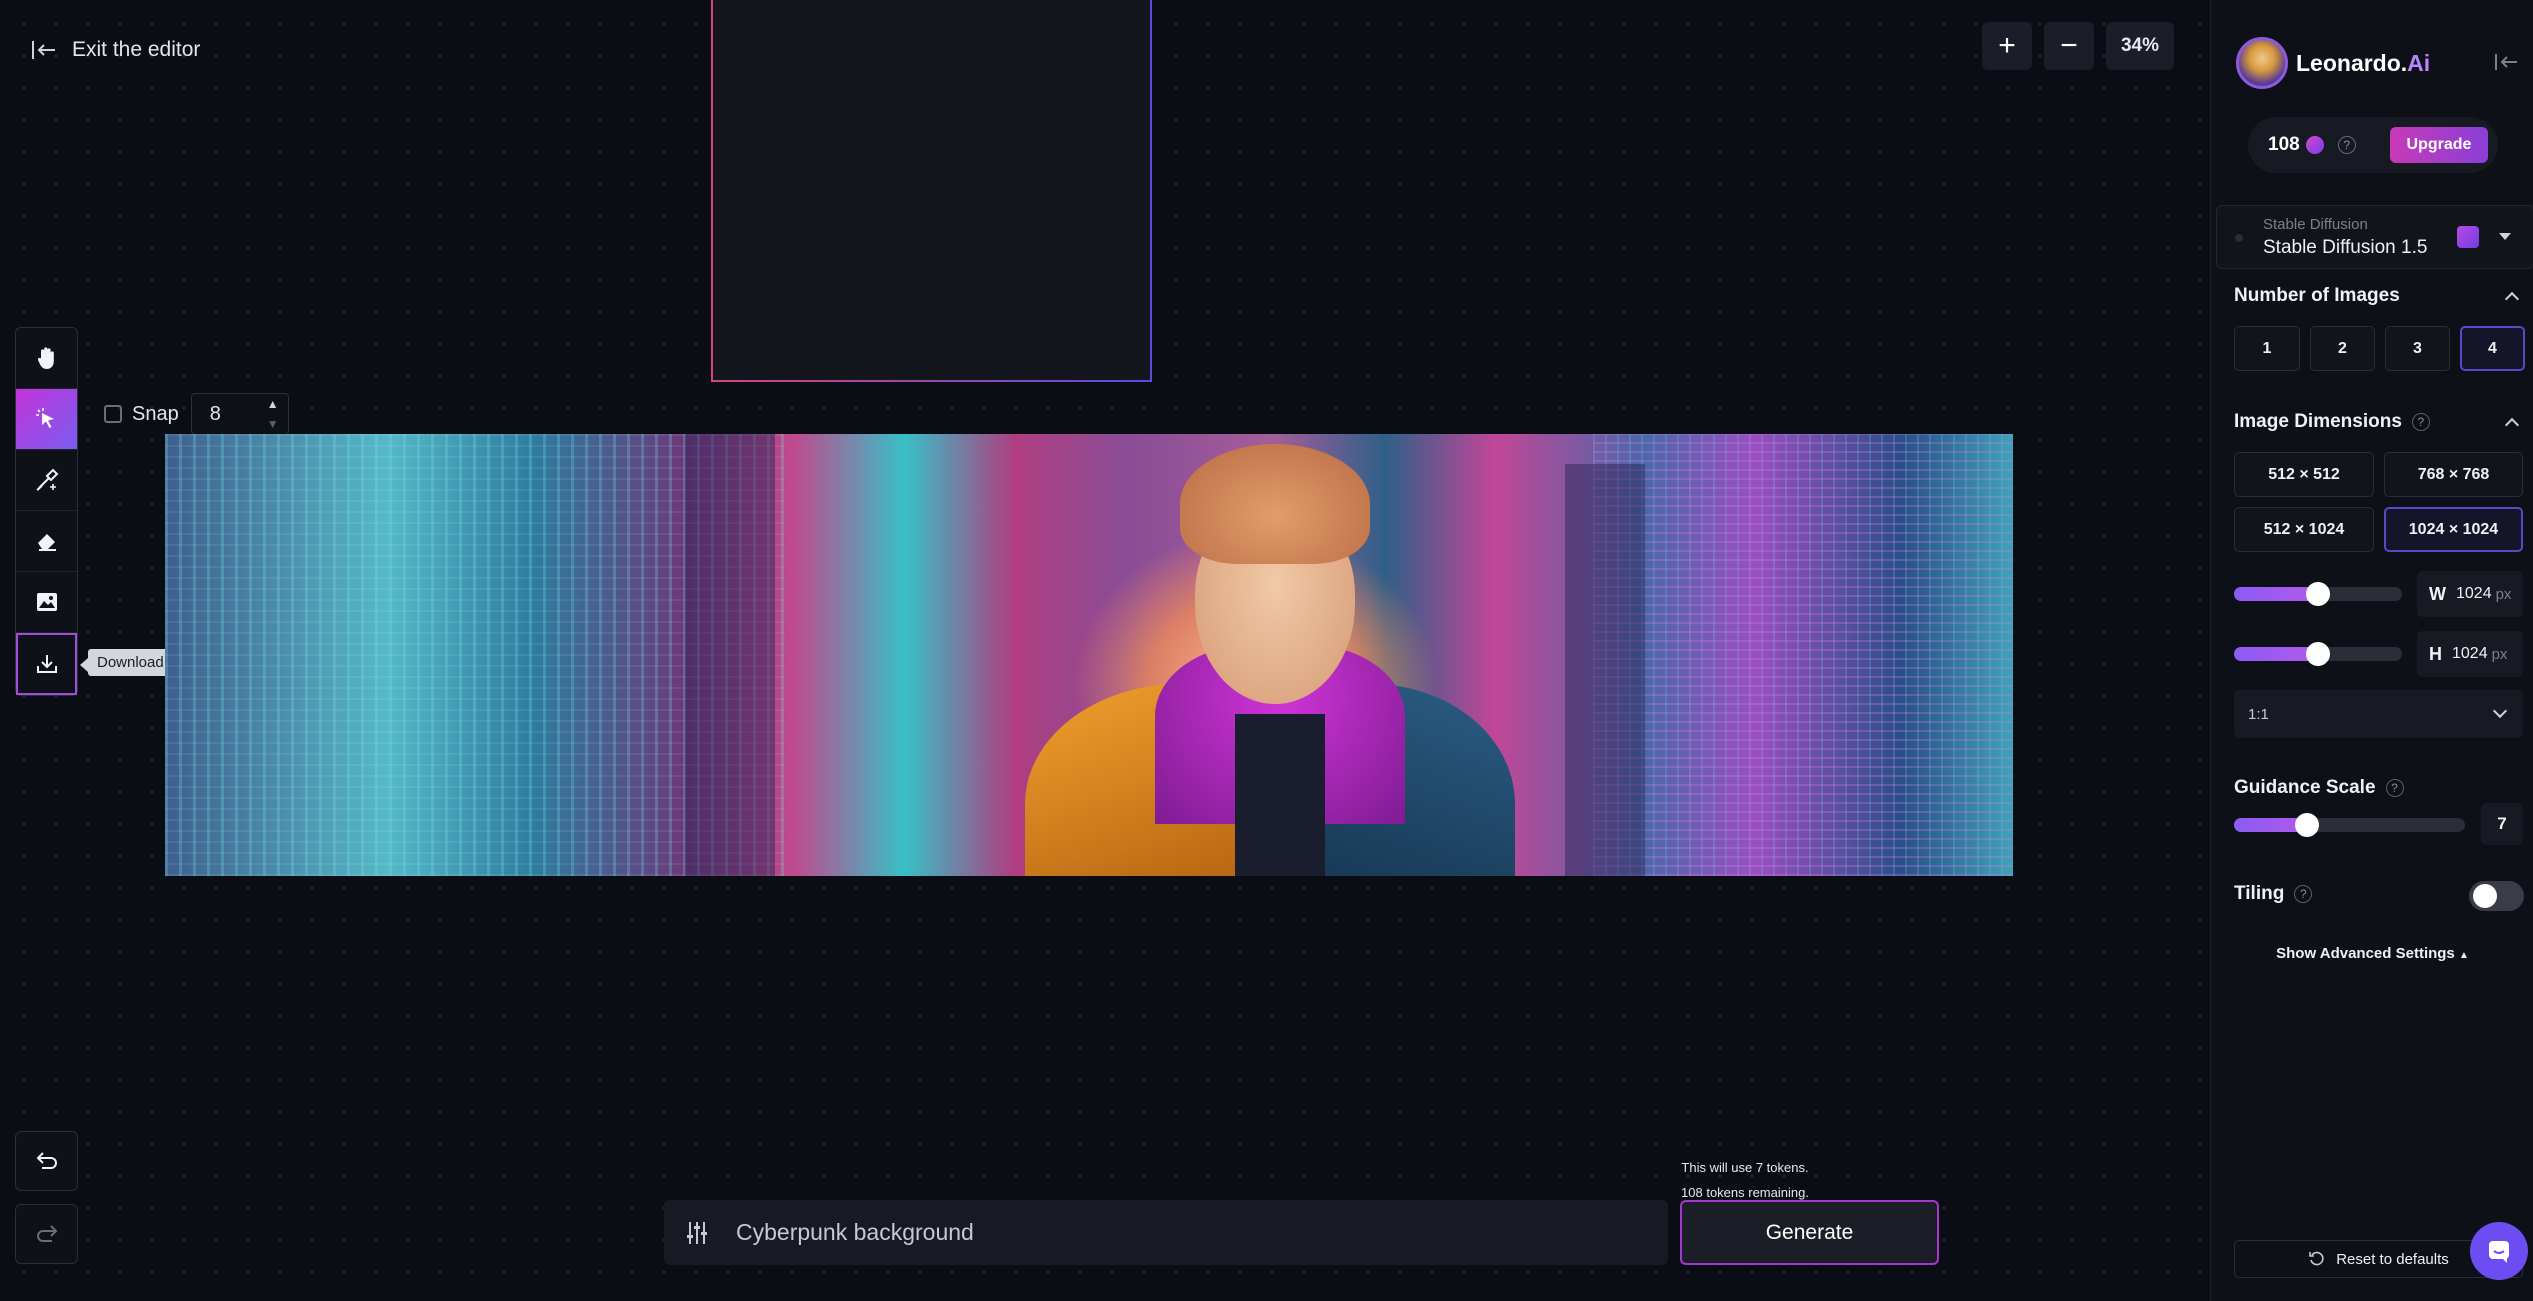 This screenshot has height=1301, width=2533. What do you see at coordinates (2468, 237) in the screenshot?
I see `model-badge-icon` at bounding box center [2468, 237].